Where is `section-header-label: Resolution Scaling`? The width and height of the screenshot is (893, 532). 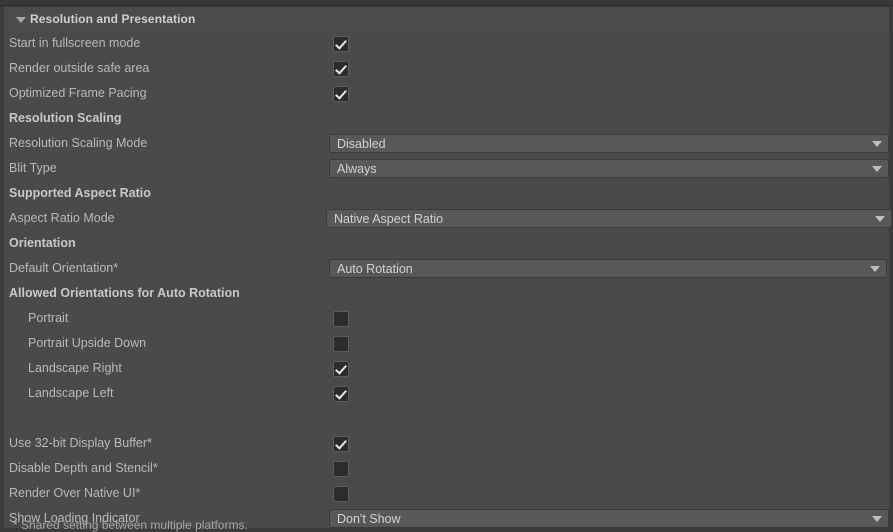
section-header-label: Resolution Scaling is located at coordinates (65, 118).